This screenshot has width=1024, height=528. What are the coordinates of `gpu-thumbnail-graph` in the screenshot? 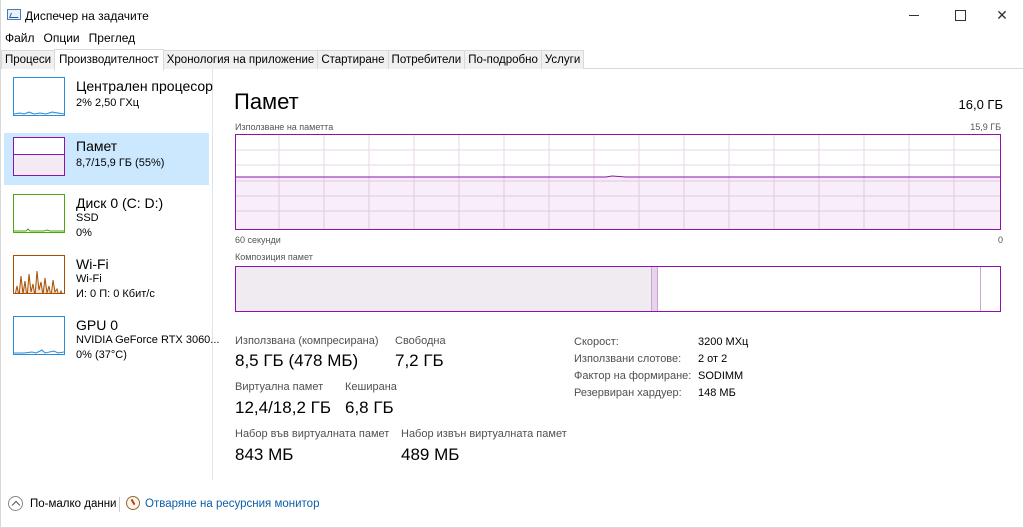 It's located at (39, 335).